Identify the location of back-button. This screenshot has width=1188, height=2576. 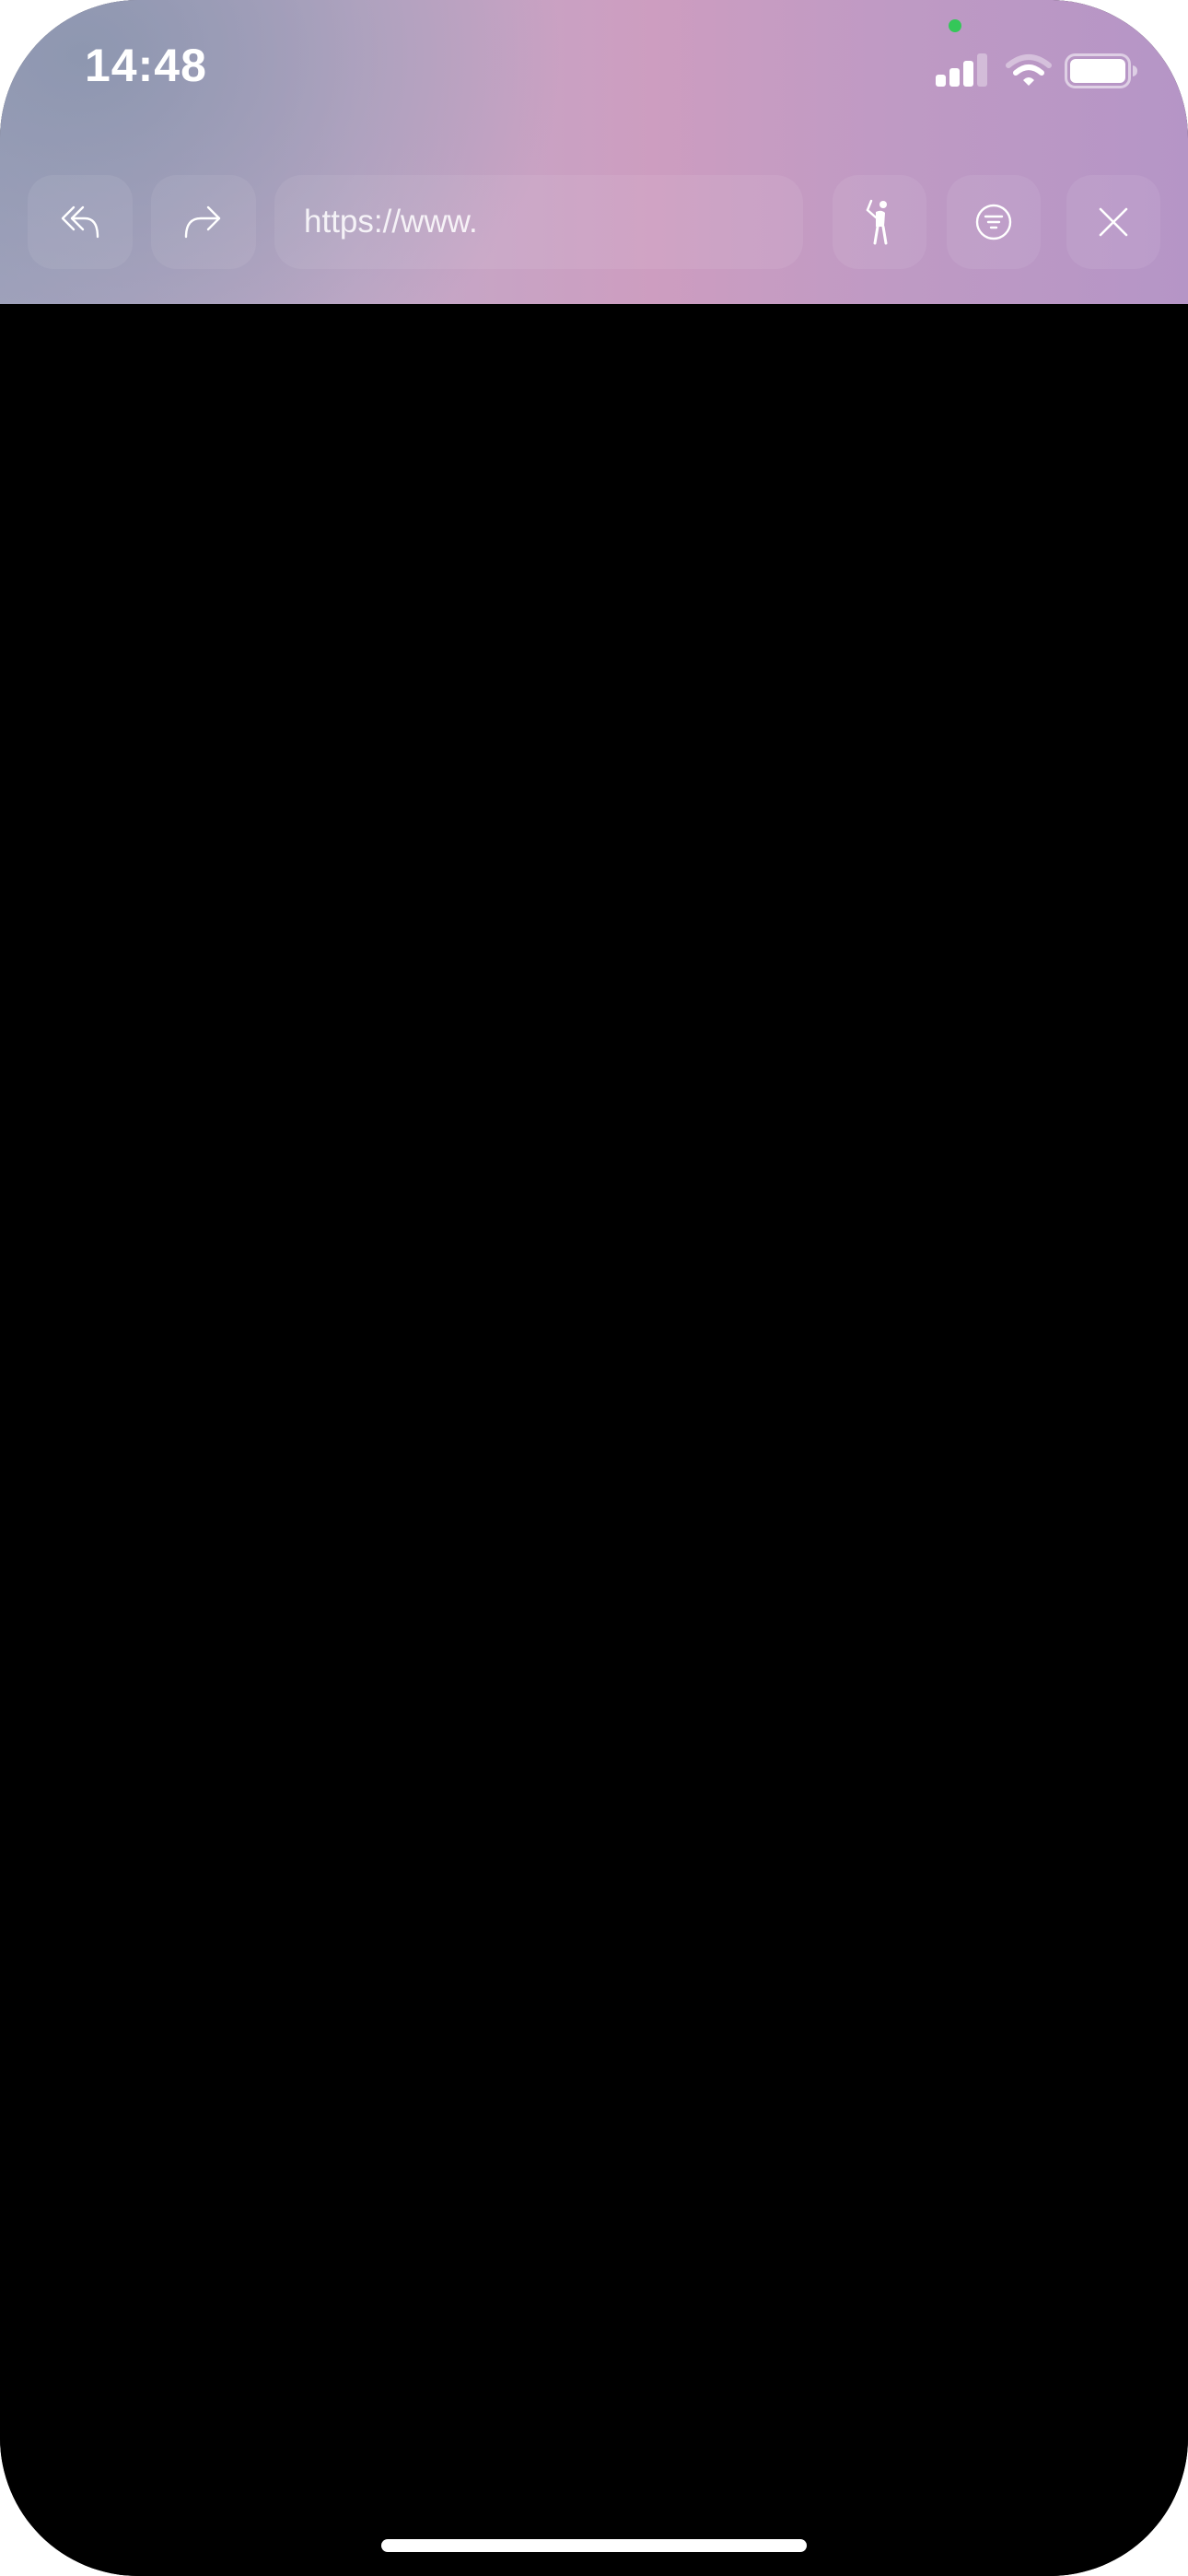
(80, 222).